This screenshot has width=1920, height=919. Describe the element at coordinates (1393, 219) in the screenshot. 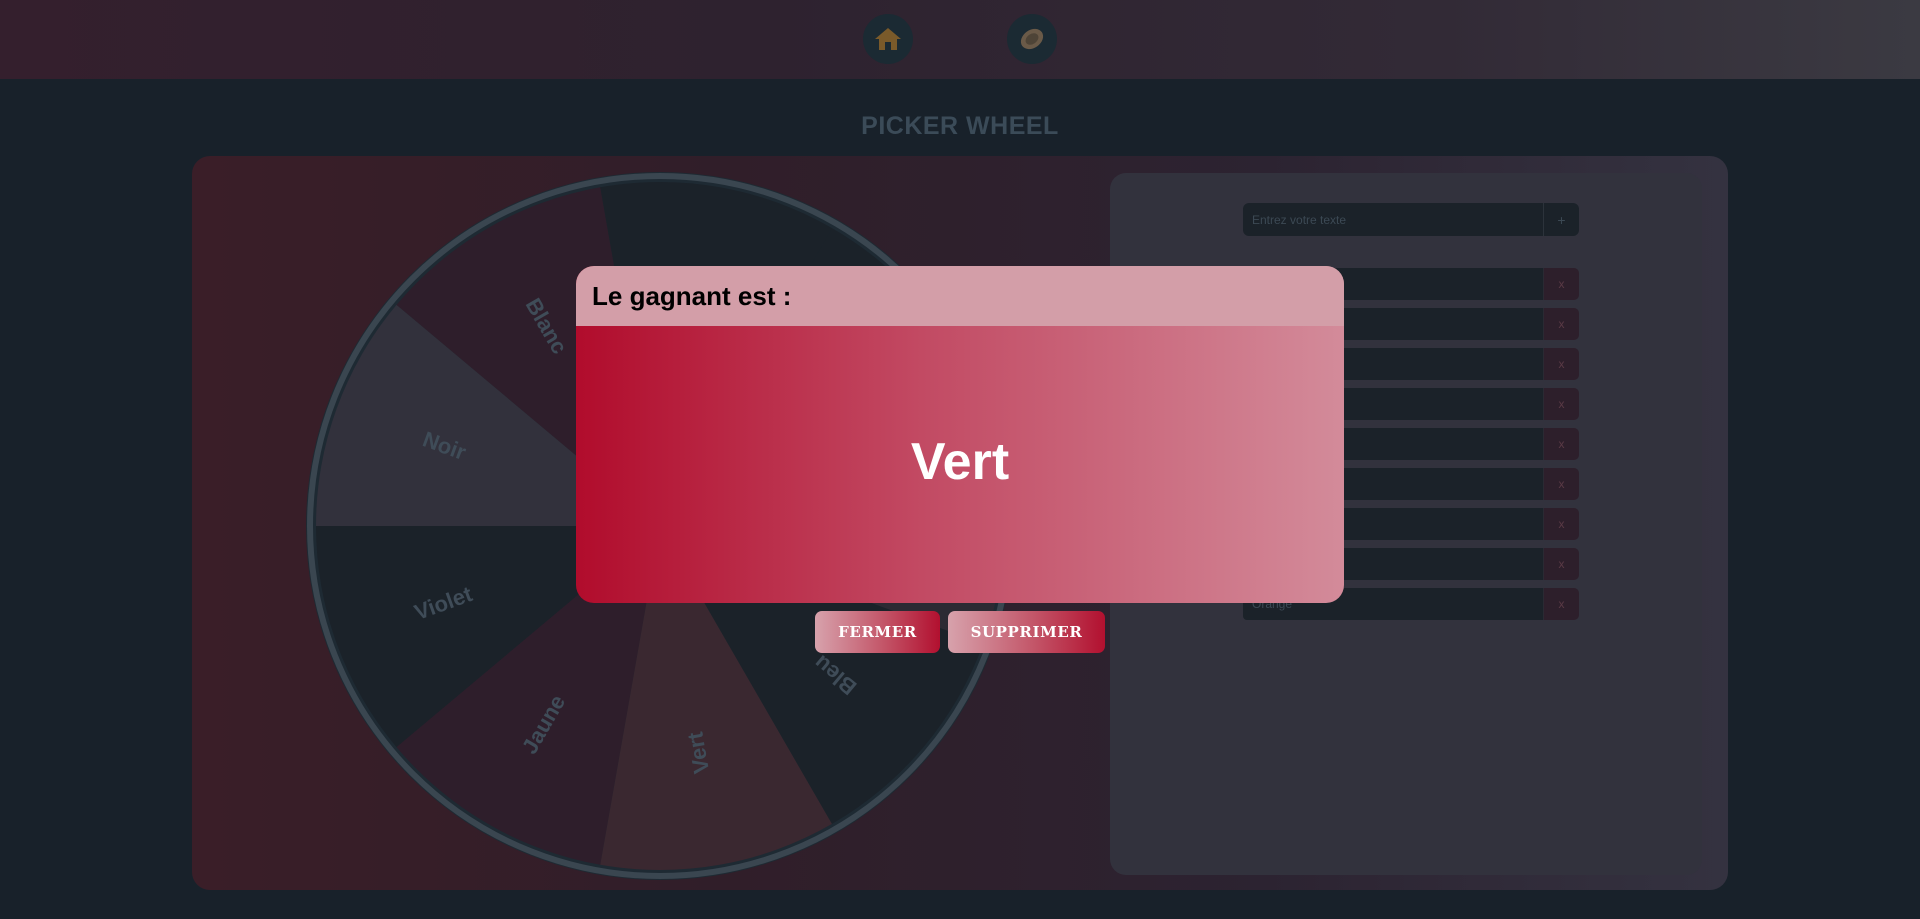

I see `entry-text-input` at that location.